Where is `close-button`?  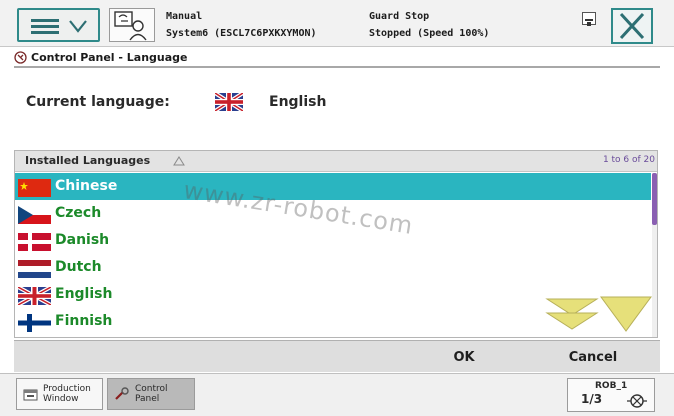 close-button is located at coordinates (632, 26).